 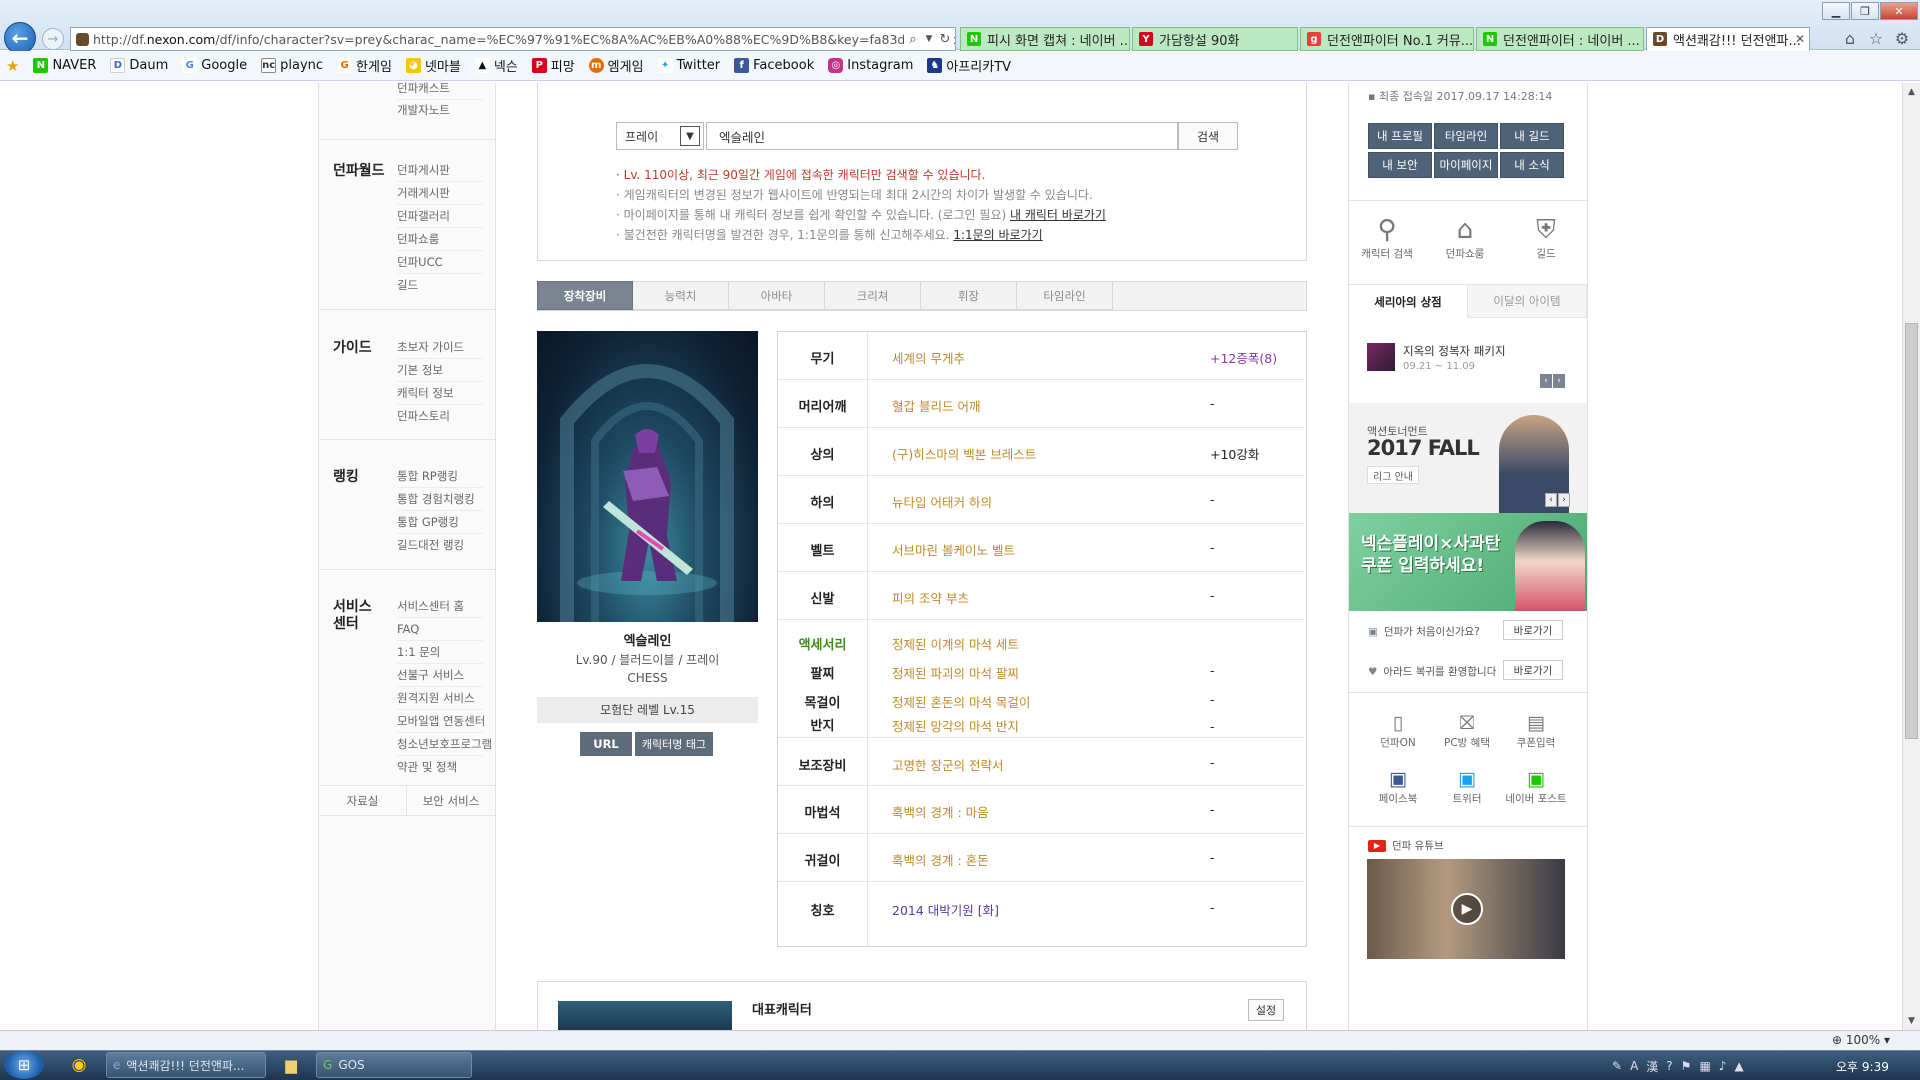 What do you see at coordinates (1468, 562) in the screenshot?
I see `coupon-banner: 넥슨플레이×사과탄 쿠폰 입력하세요!` at bounding box center [1468, 562].